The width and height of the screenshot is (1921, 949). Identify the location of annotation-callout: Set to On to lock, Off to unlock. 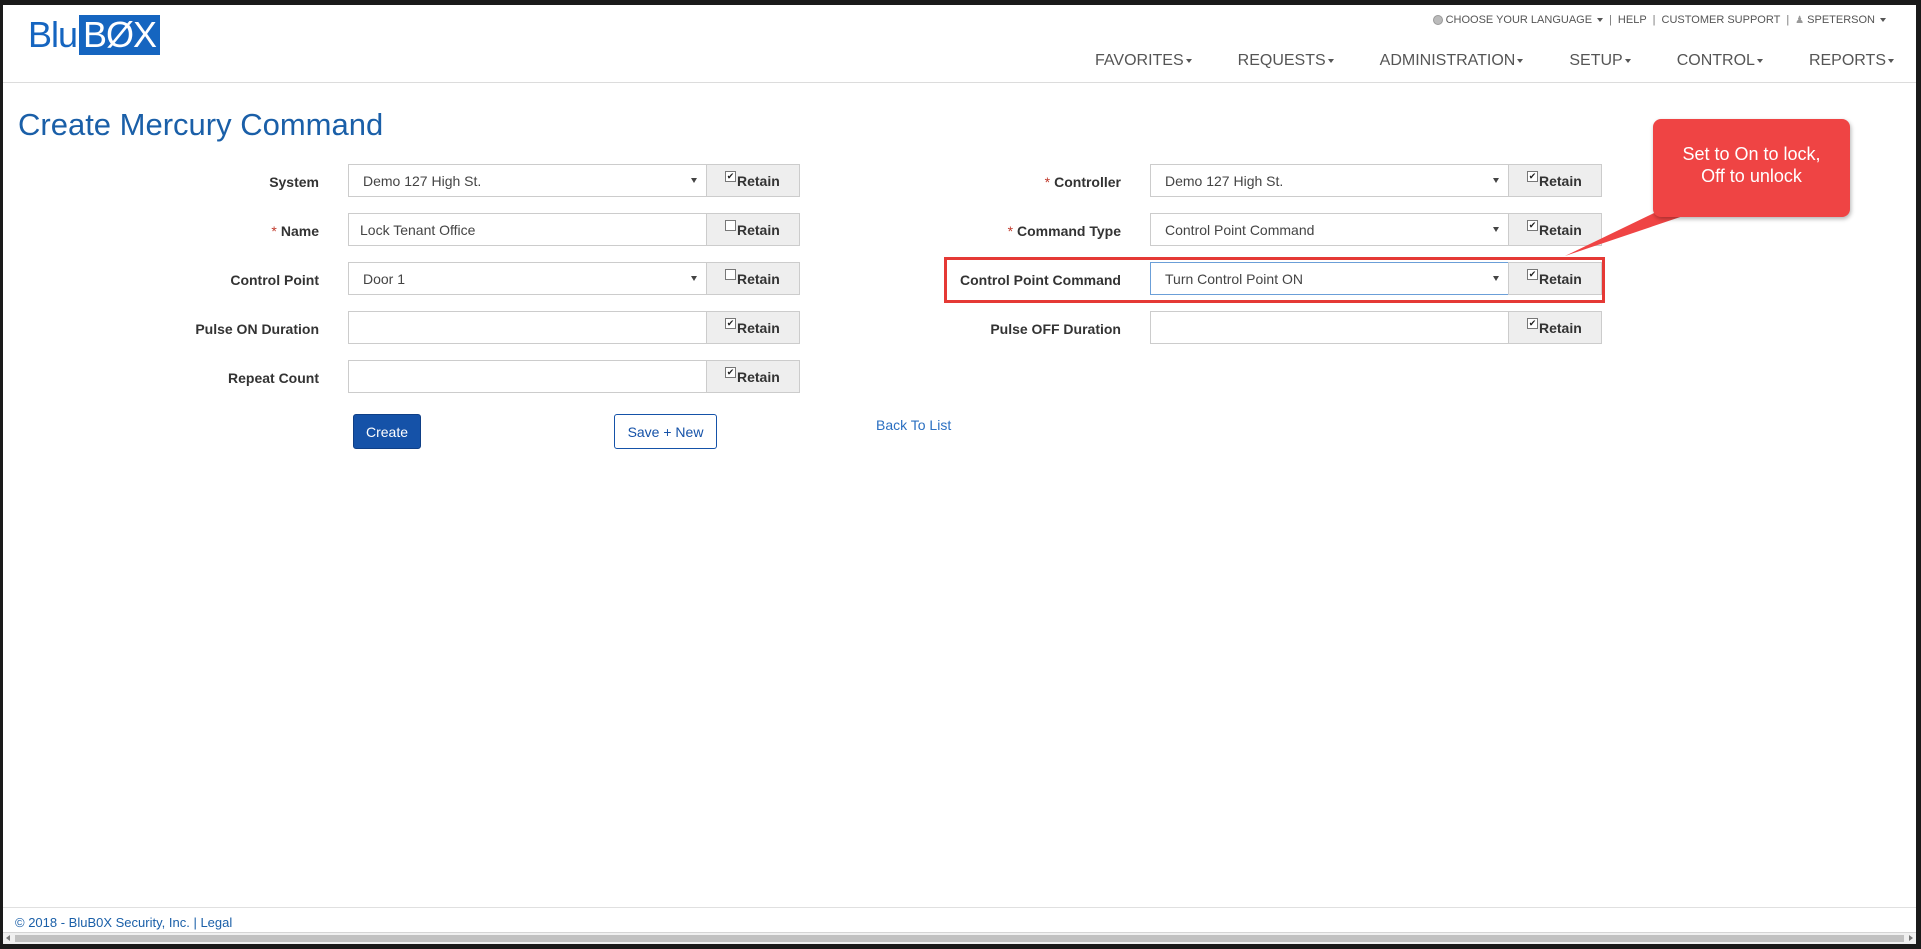
(1751, 168).